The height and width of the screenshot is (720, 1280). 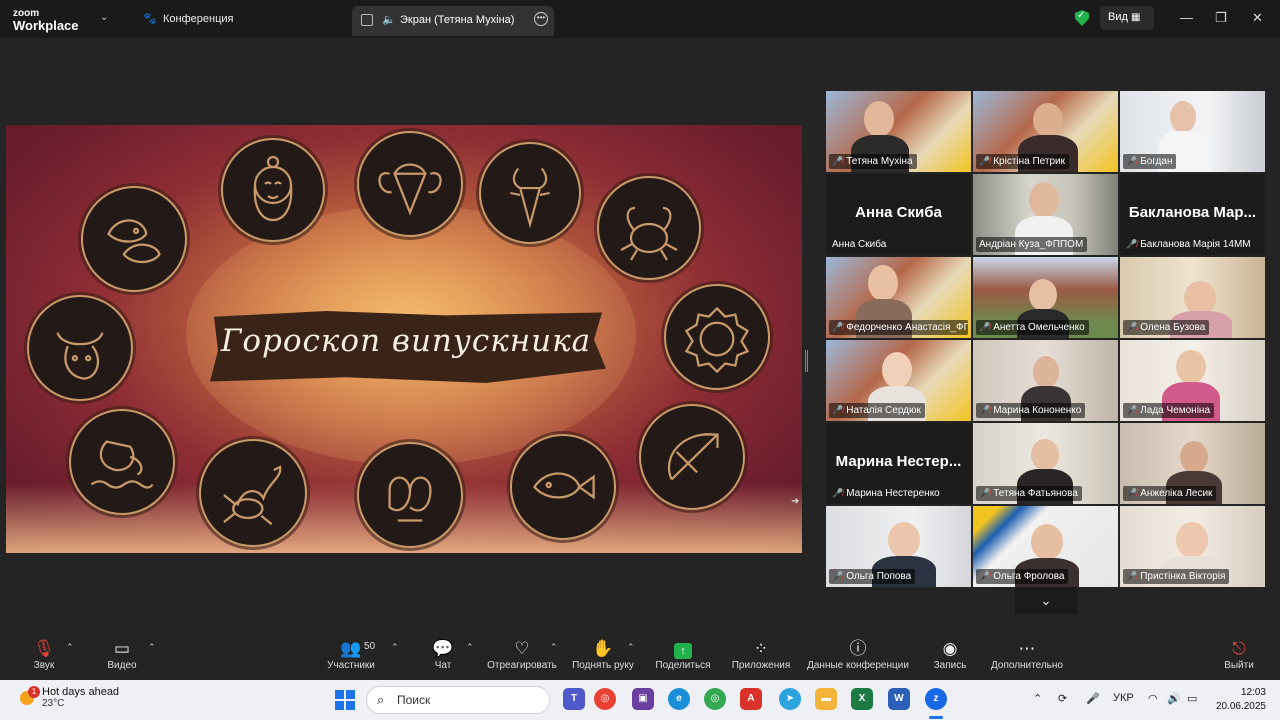 I want to click on participant-tile: Марина Нестер... 🎤̸ Марина Нестеренко, so click(x=898, y=463).